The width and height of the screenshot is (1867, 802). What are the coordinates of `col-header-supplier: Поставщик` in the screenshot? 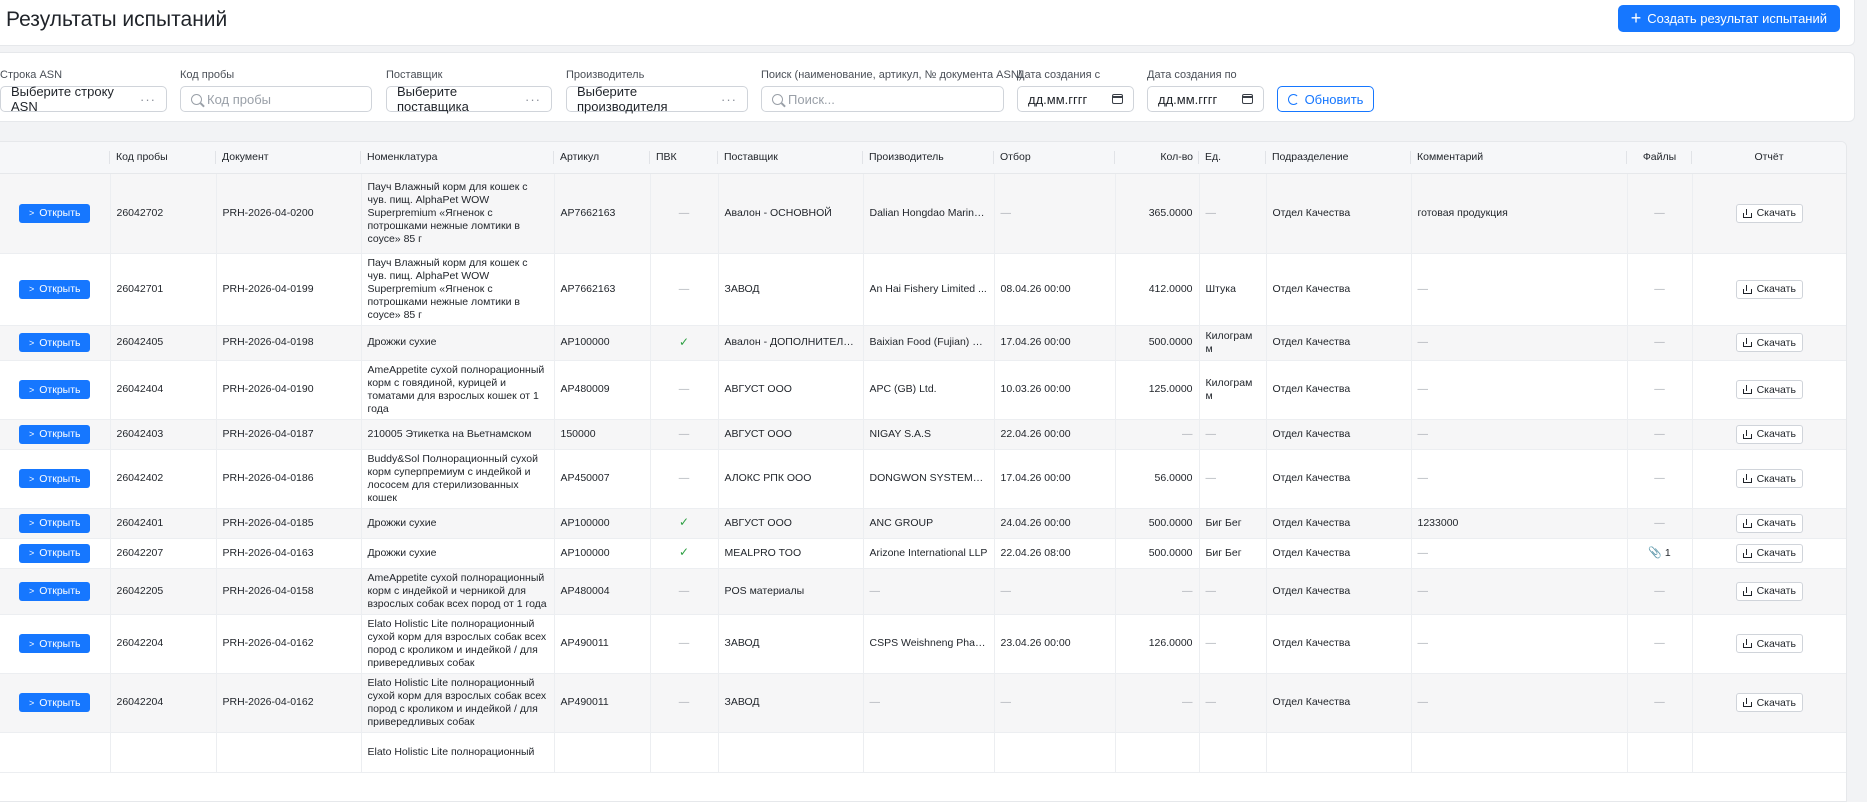 It's located at (790, 158).